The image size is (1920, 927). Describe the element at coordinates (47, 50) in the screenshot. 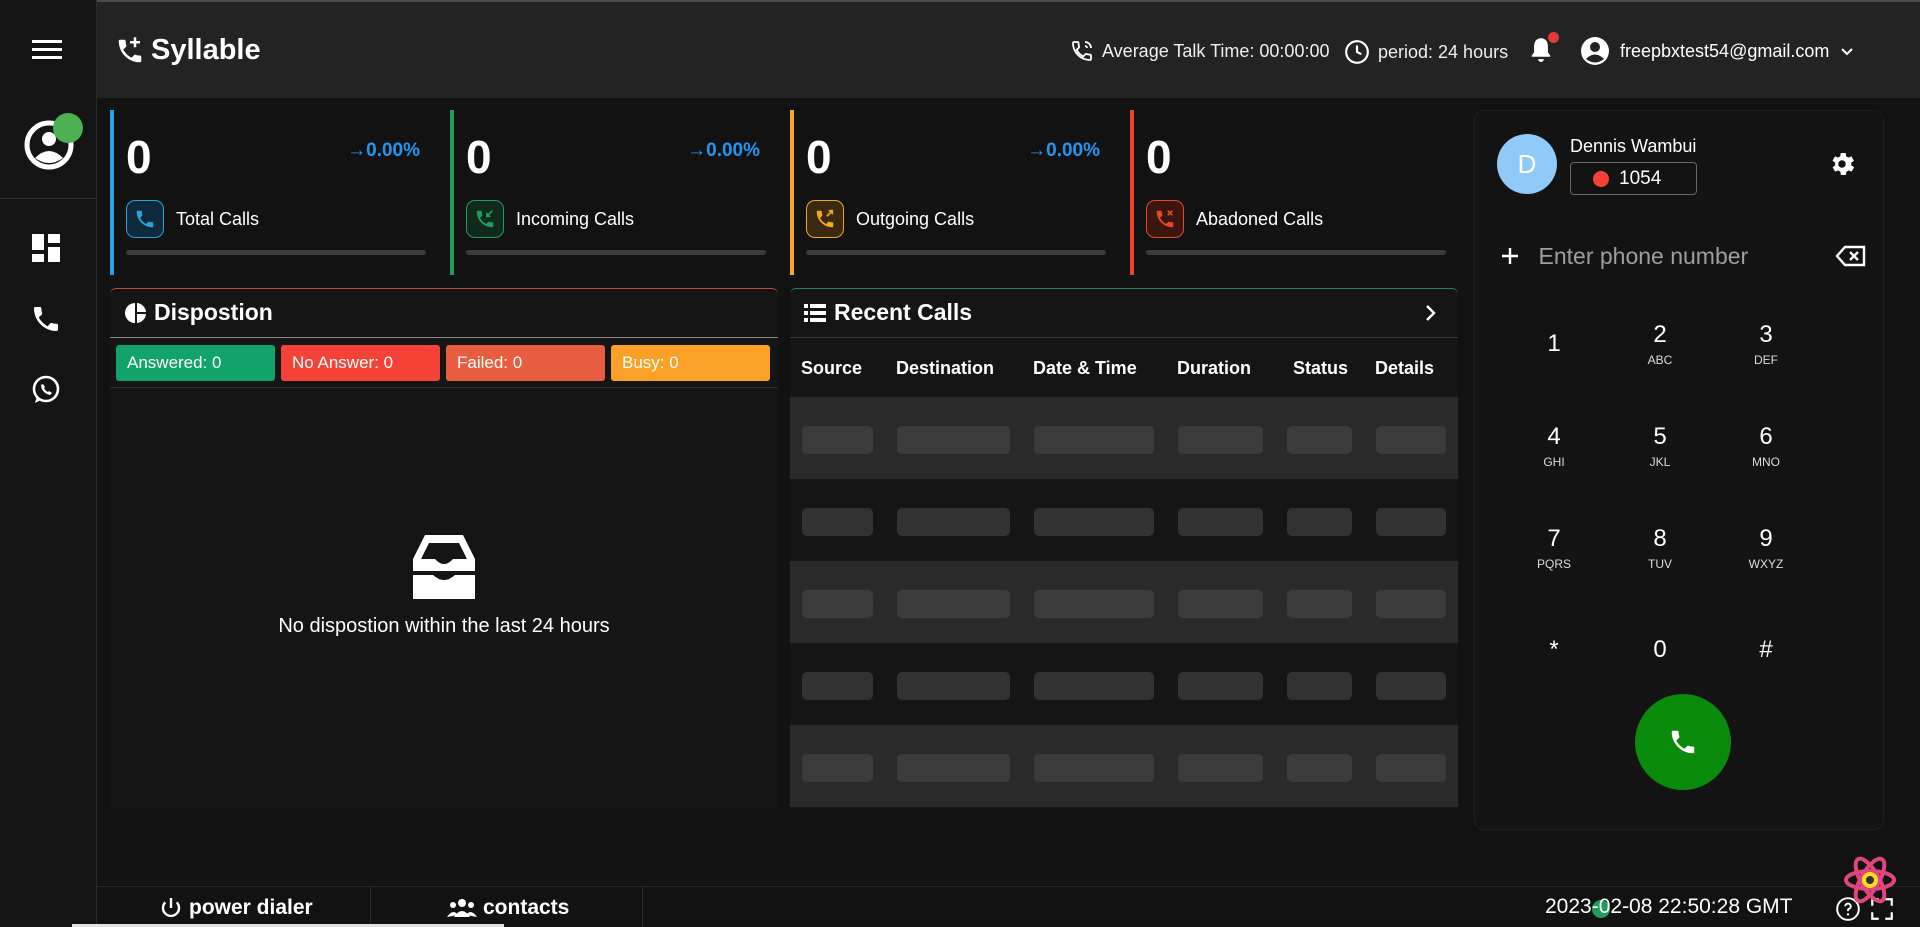

I see `menu-icon` at that location.